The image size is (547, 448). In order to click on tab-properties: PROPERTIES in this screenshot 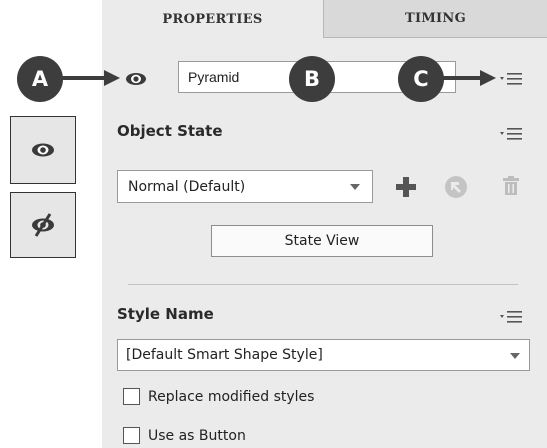, I will do `click(213, 19)`.